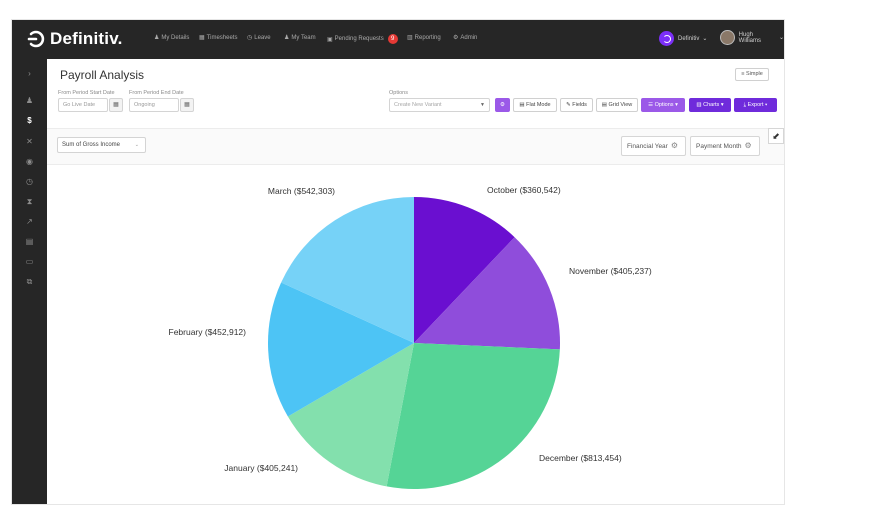  What do you see at coordinates (301, 191) in the screenshot?
I see `slice-label: March ($542,303)` at bounding box center [301, 191].